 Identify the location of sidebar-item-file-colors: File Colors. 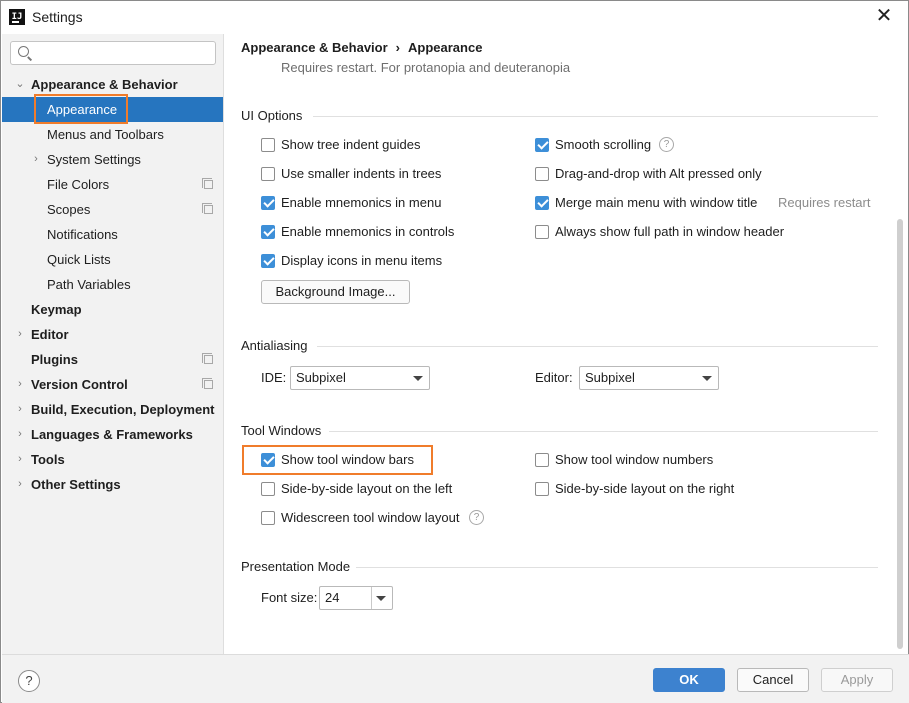
(112, 184).